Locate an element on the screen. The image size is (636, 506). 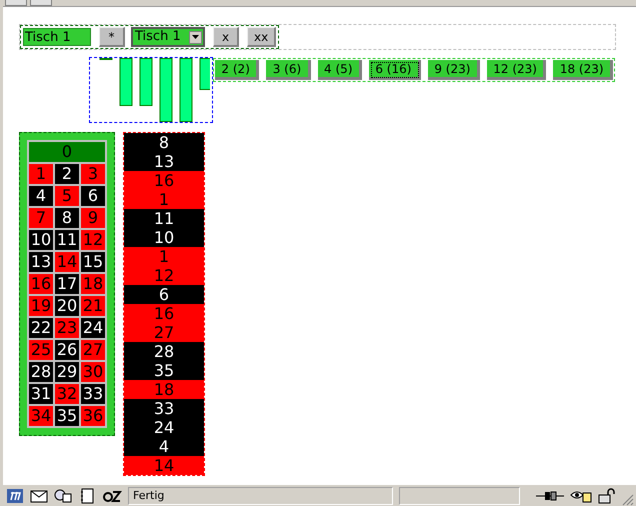
number-cell: 21 is located at coordinates (93, 306).